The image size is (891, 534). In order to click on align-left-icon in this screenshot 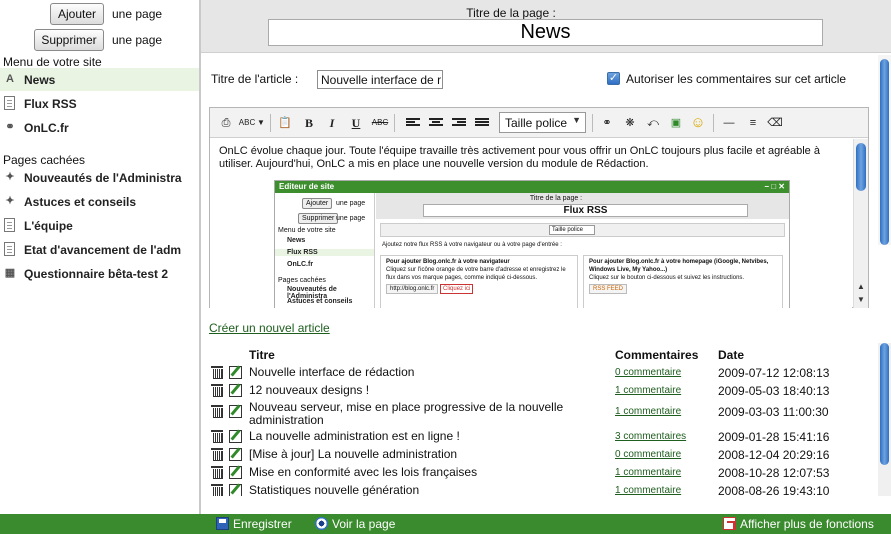, I will do `click(413, 123)`.